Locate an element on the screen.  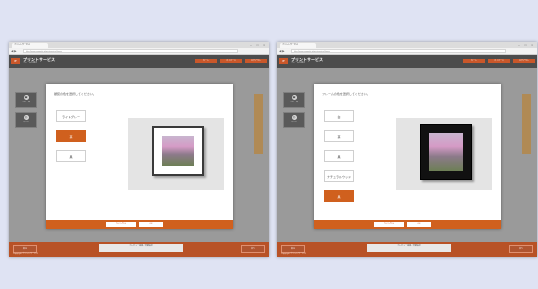
option-white: 白 is located at coordinates (339, 116).